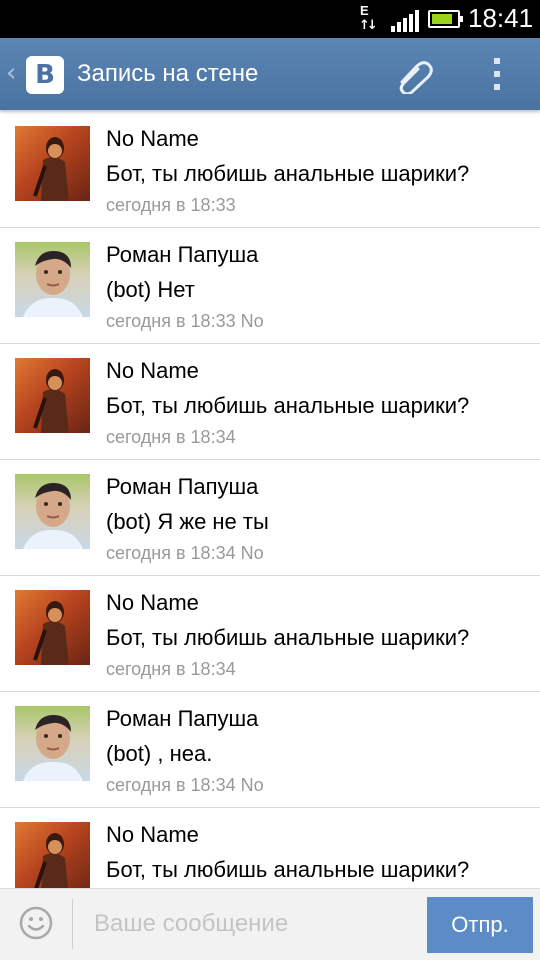  I want to click on network-type-icon: E ↑↓, so click(368, 18).